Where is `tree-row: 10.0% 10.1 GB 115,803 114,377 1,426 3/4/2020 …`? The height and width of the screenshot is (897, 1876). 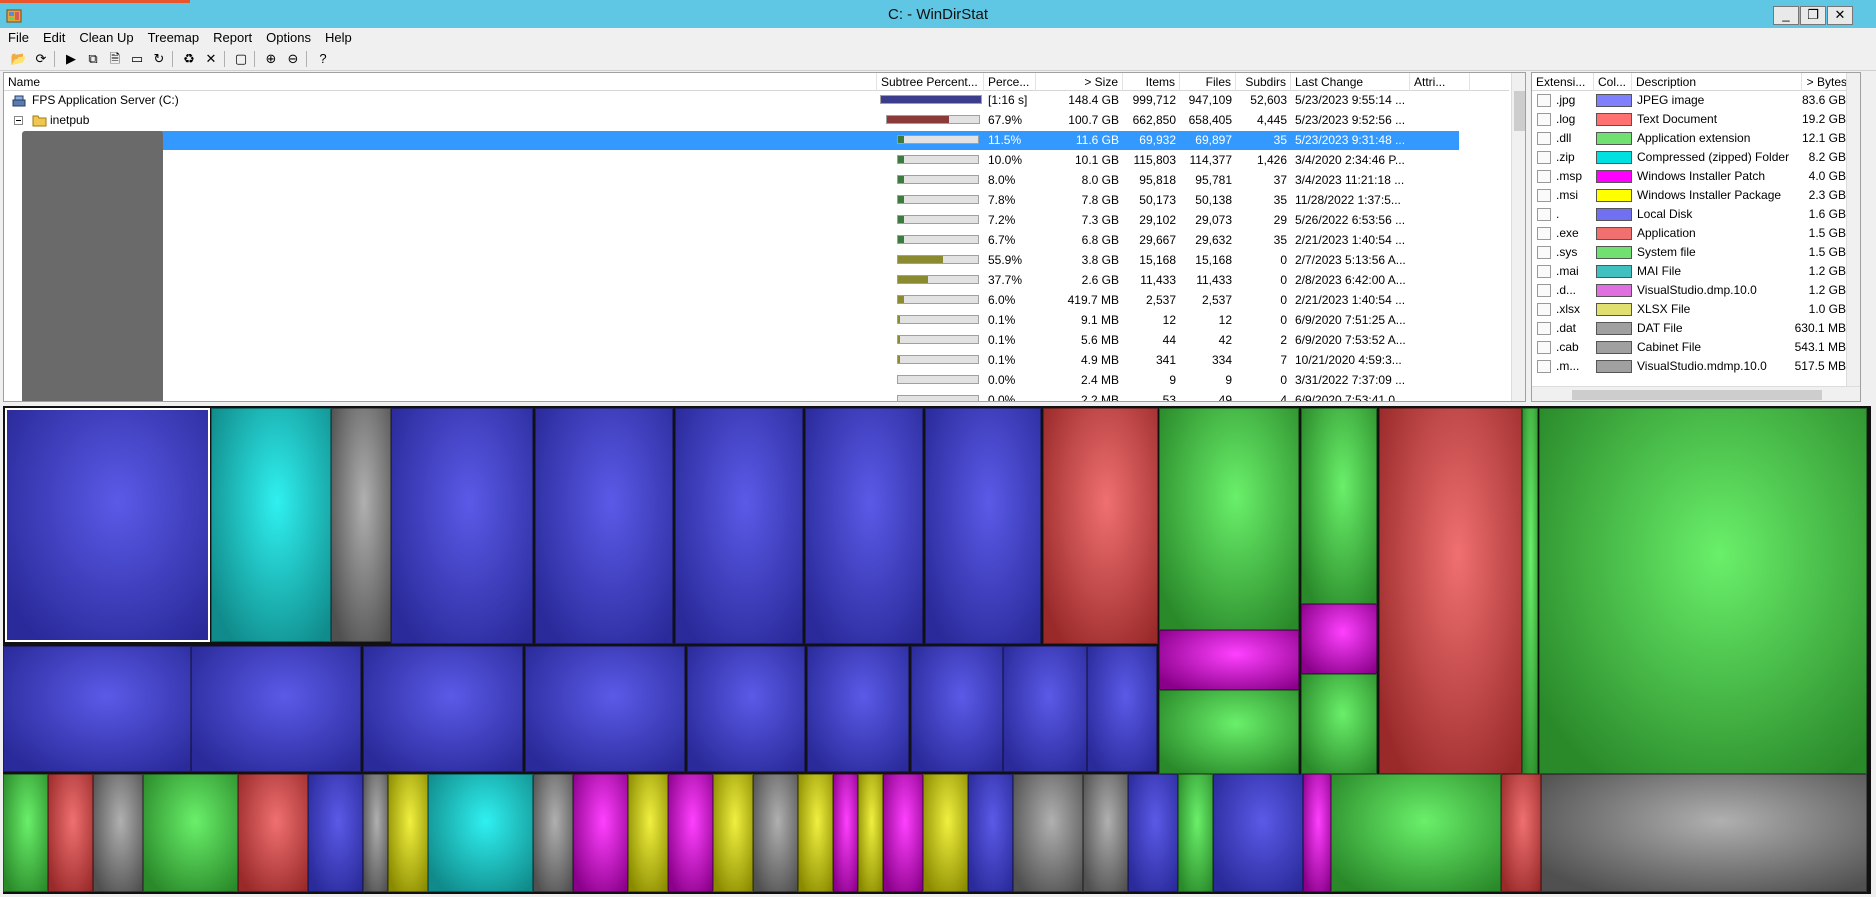
tree-row: 10.0% 10.1 GB 115,803 114,377 1,426 3/4/2020 … is located at coordinates (756, 160).